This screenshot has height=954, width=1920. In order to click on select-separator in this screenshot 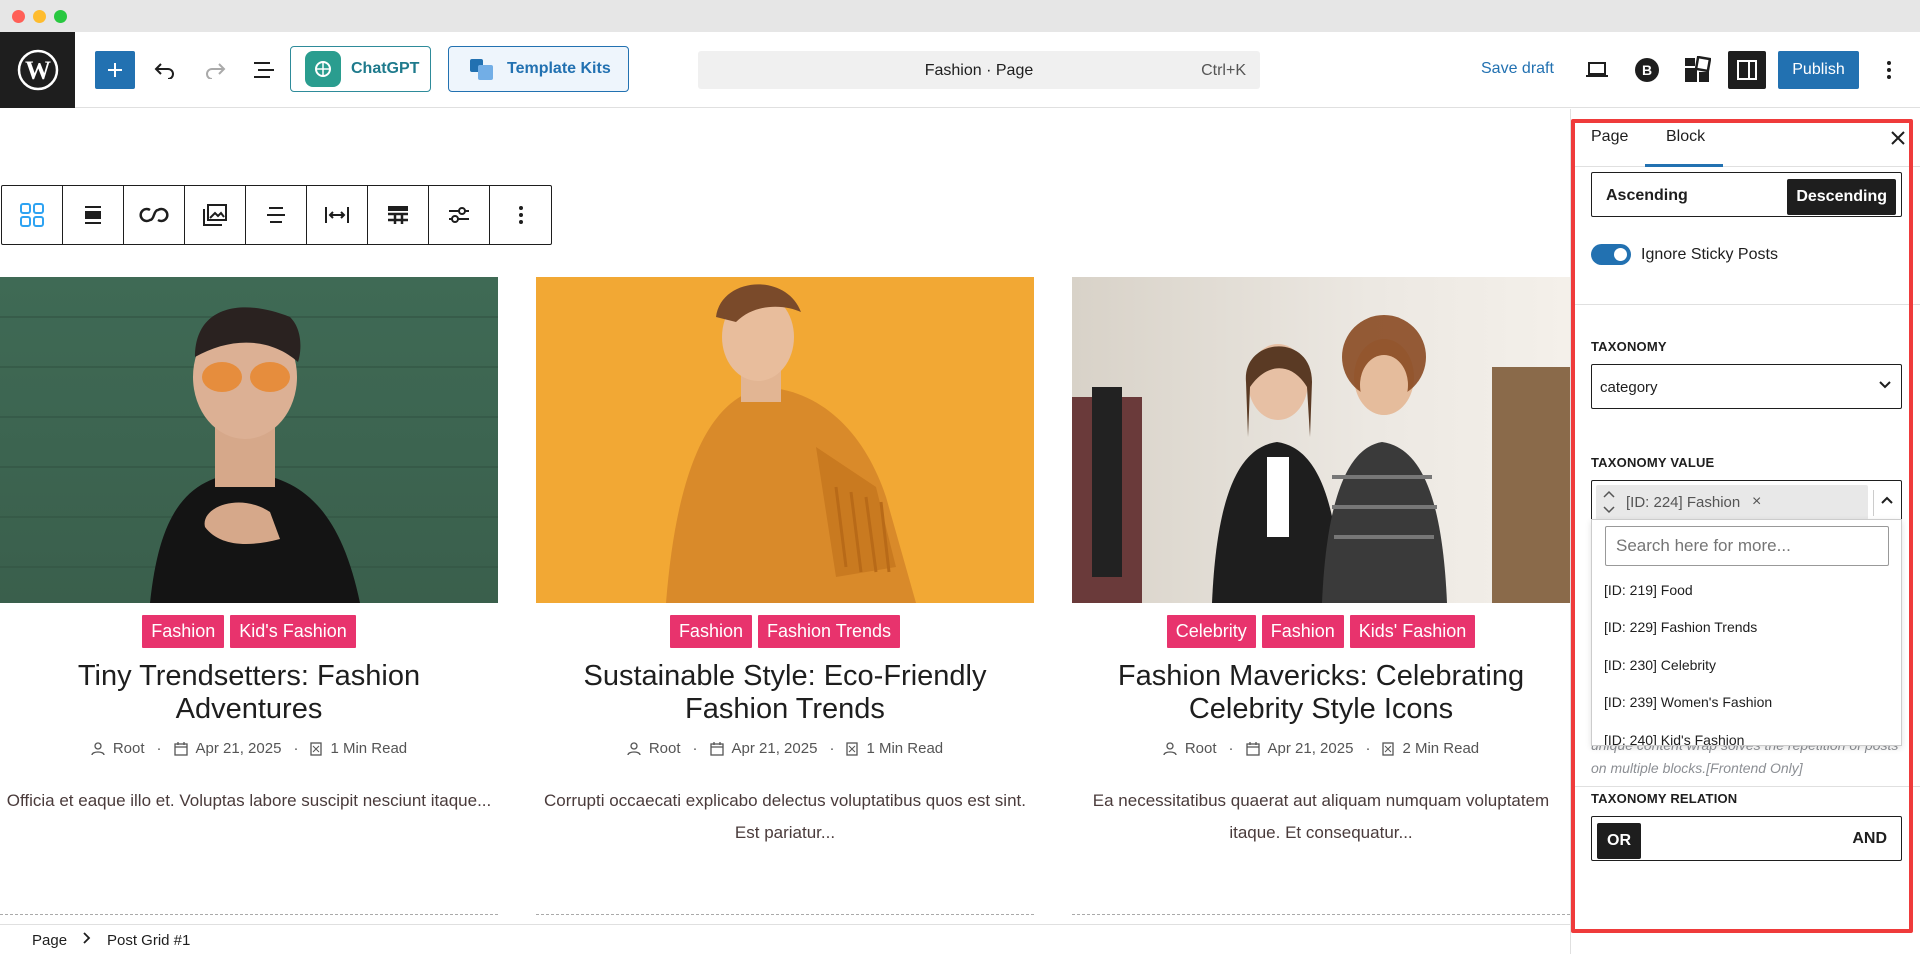, I will do `click(1873, 503)`.